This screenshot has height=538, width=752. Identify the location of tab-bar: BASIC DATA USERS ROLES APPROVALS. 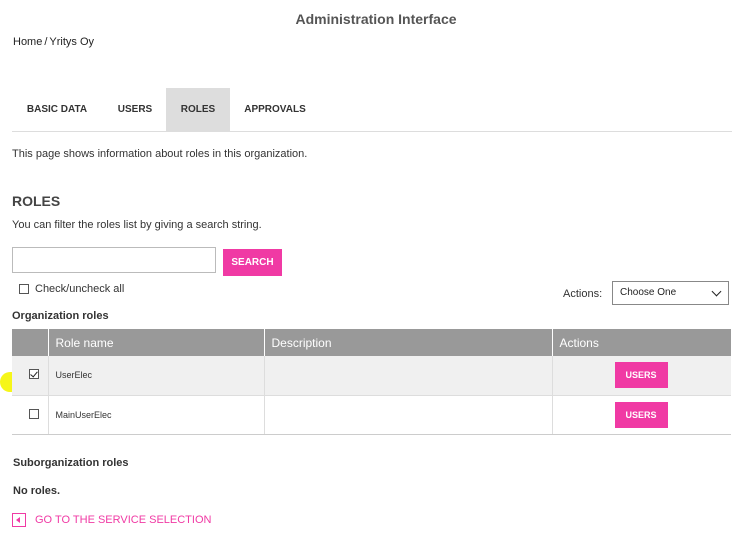
(372, 110).